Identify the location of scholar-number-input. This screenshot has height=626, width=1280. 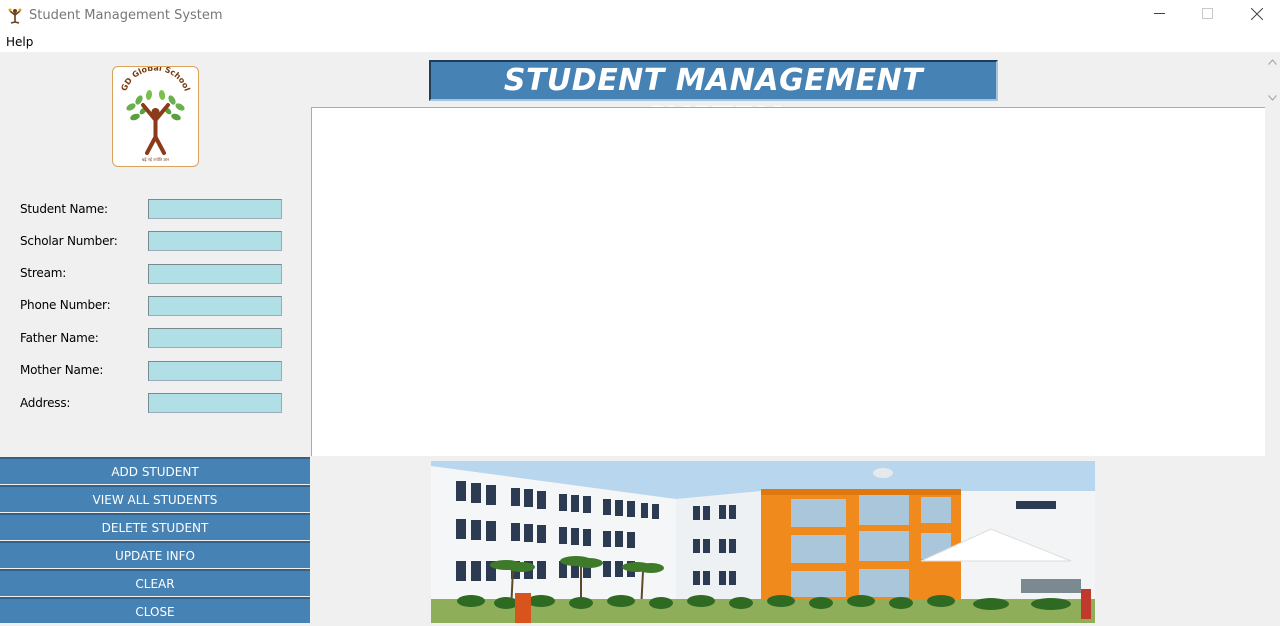
(215, 241).